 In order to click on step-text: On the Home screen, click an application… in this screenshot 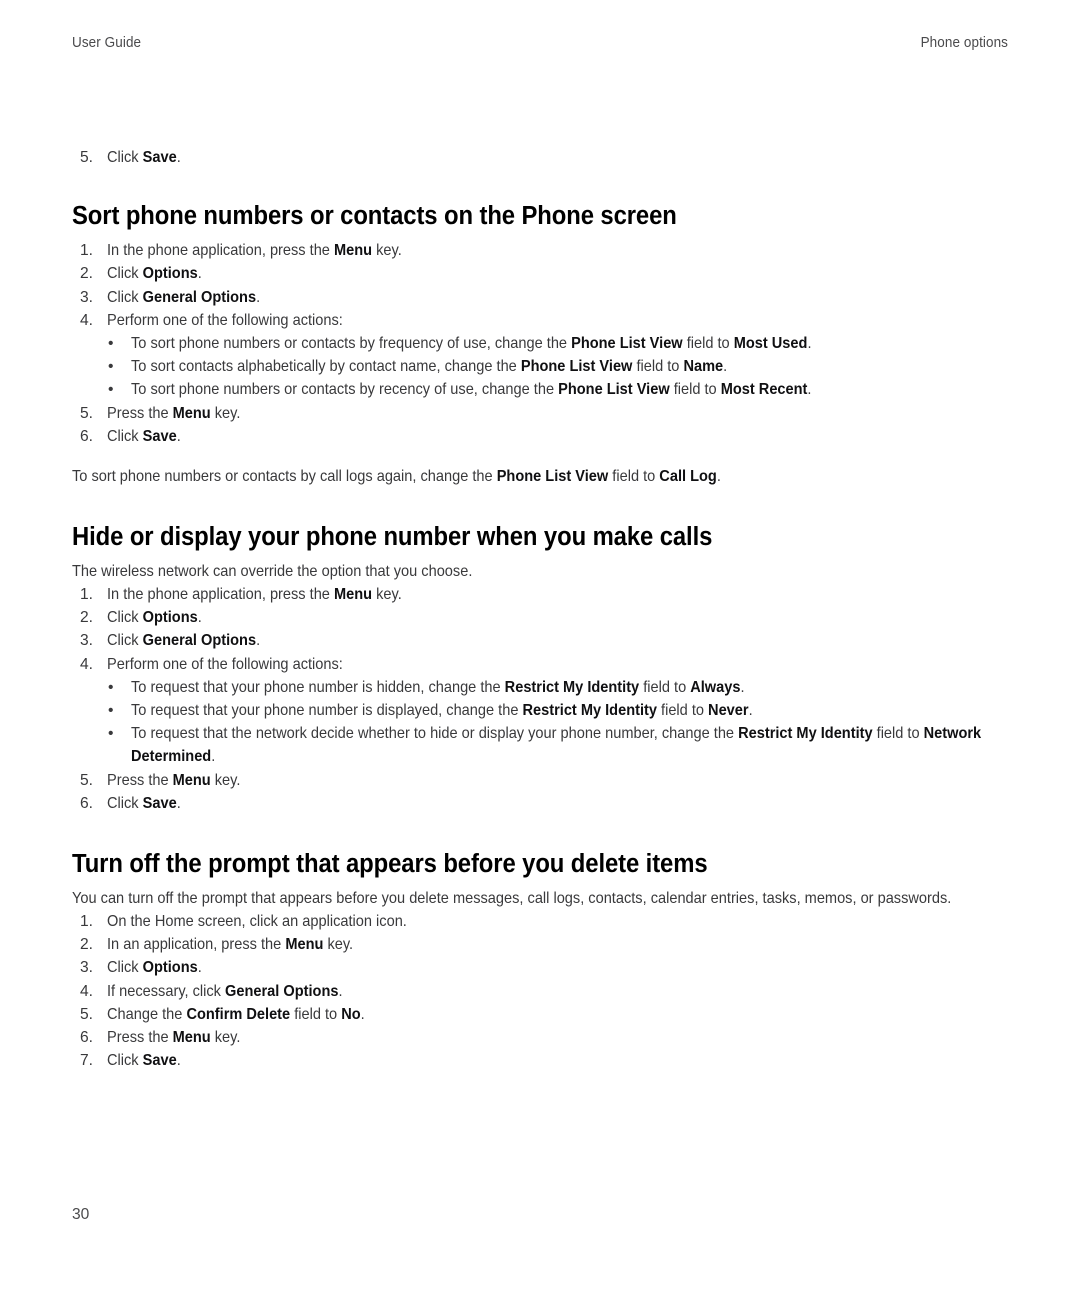, I will do `click(559, 921)`.